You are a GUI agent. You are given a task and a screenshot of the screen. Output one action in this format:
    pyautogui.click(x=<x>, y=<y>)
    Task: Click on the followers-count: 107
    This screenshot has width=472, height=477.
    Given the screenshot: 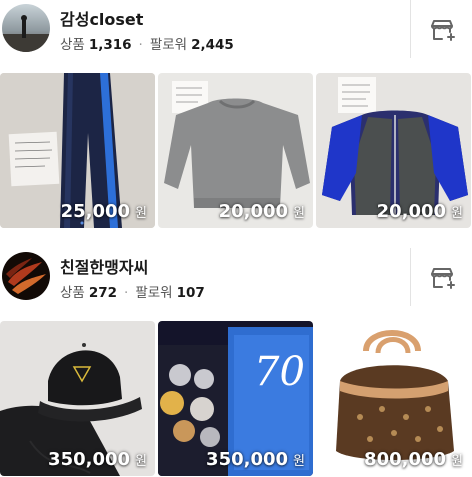 What is the action you would take?
    pyautogui.click(x=190, y=293)
    